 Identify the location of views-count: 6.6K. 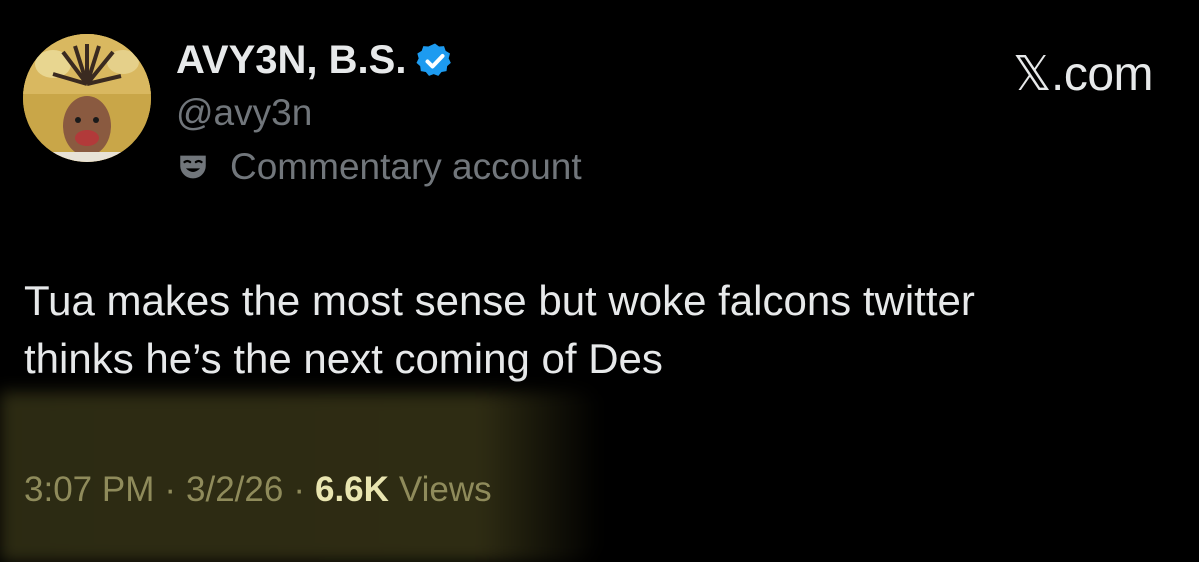
(352, 490).